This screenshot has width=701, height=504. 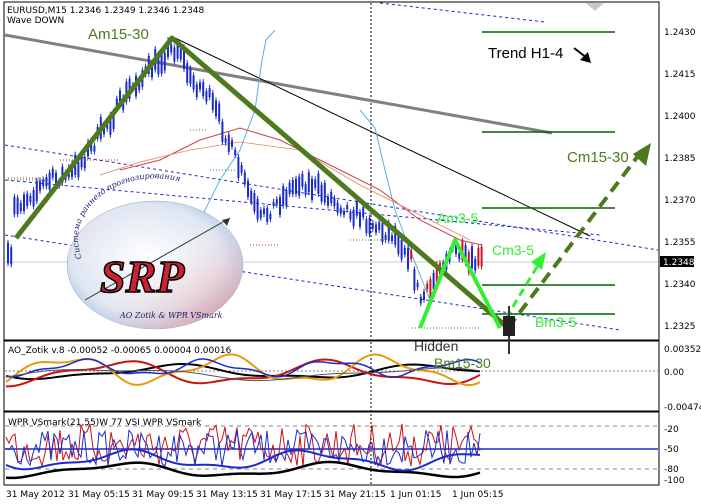 I want to click on logo-authors: AO Zotik & WPR VSmark, so click(x=171, y=315).